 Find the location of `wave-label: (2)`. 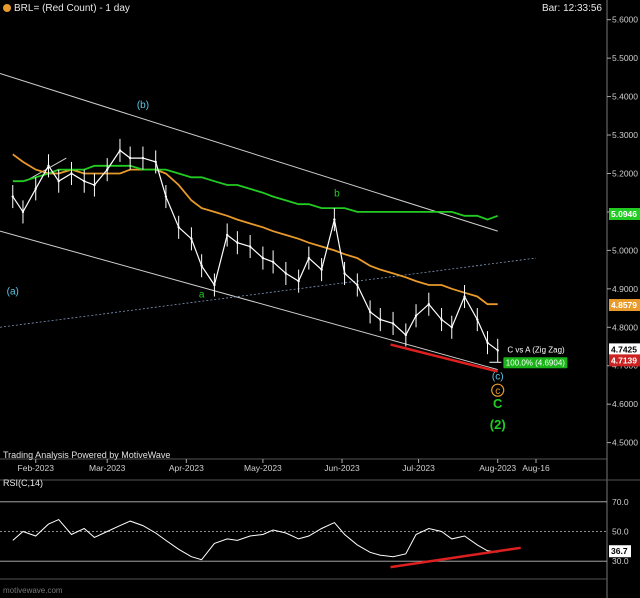

wave-label: (2) is located at coordinates (498, 424).